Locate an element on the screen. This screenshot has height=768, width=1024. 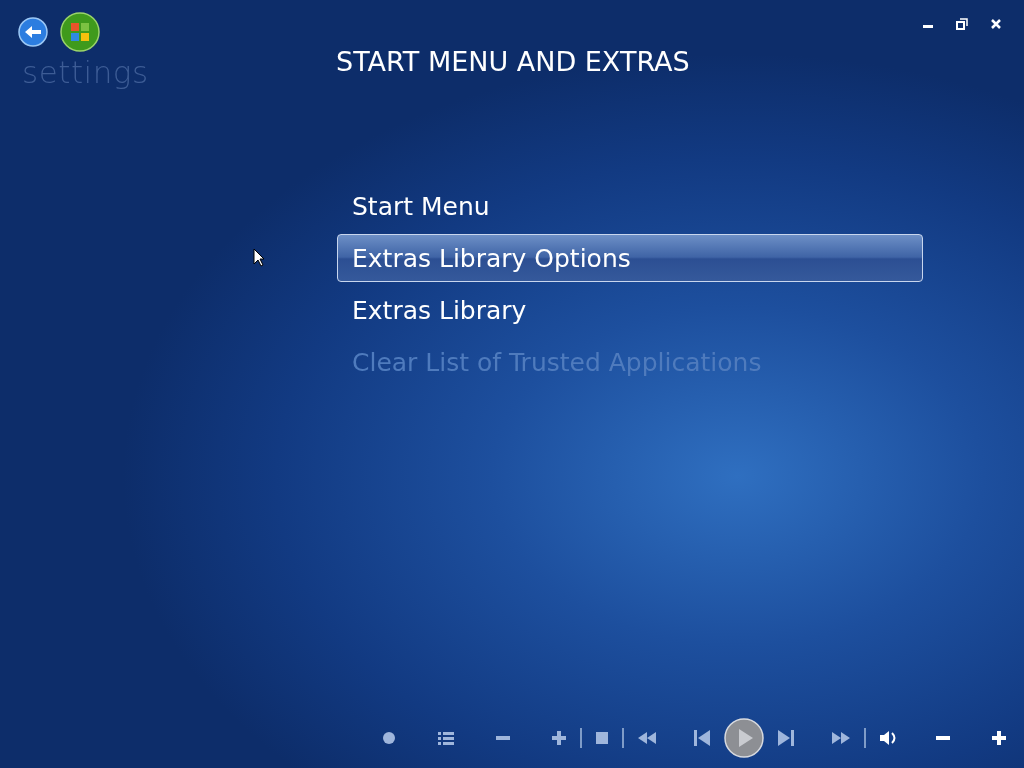
menu-item: Extras Library Options is located at coordinates (630, 258).